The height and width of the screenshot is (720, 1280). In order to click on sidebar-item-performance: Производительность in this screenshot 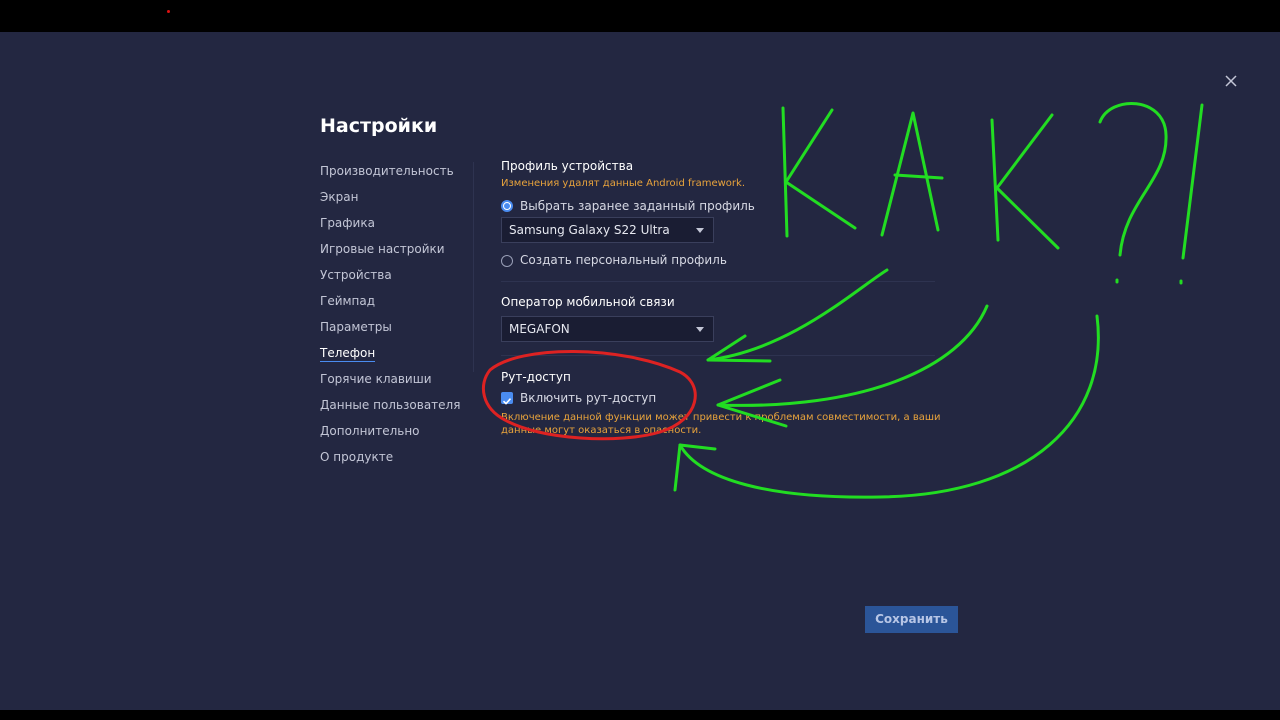, I will do `click(390, 175)`.